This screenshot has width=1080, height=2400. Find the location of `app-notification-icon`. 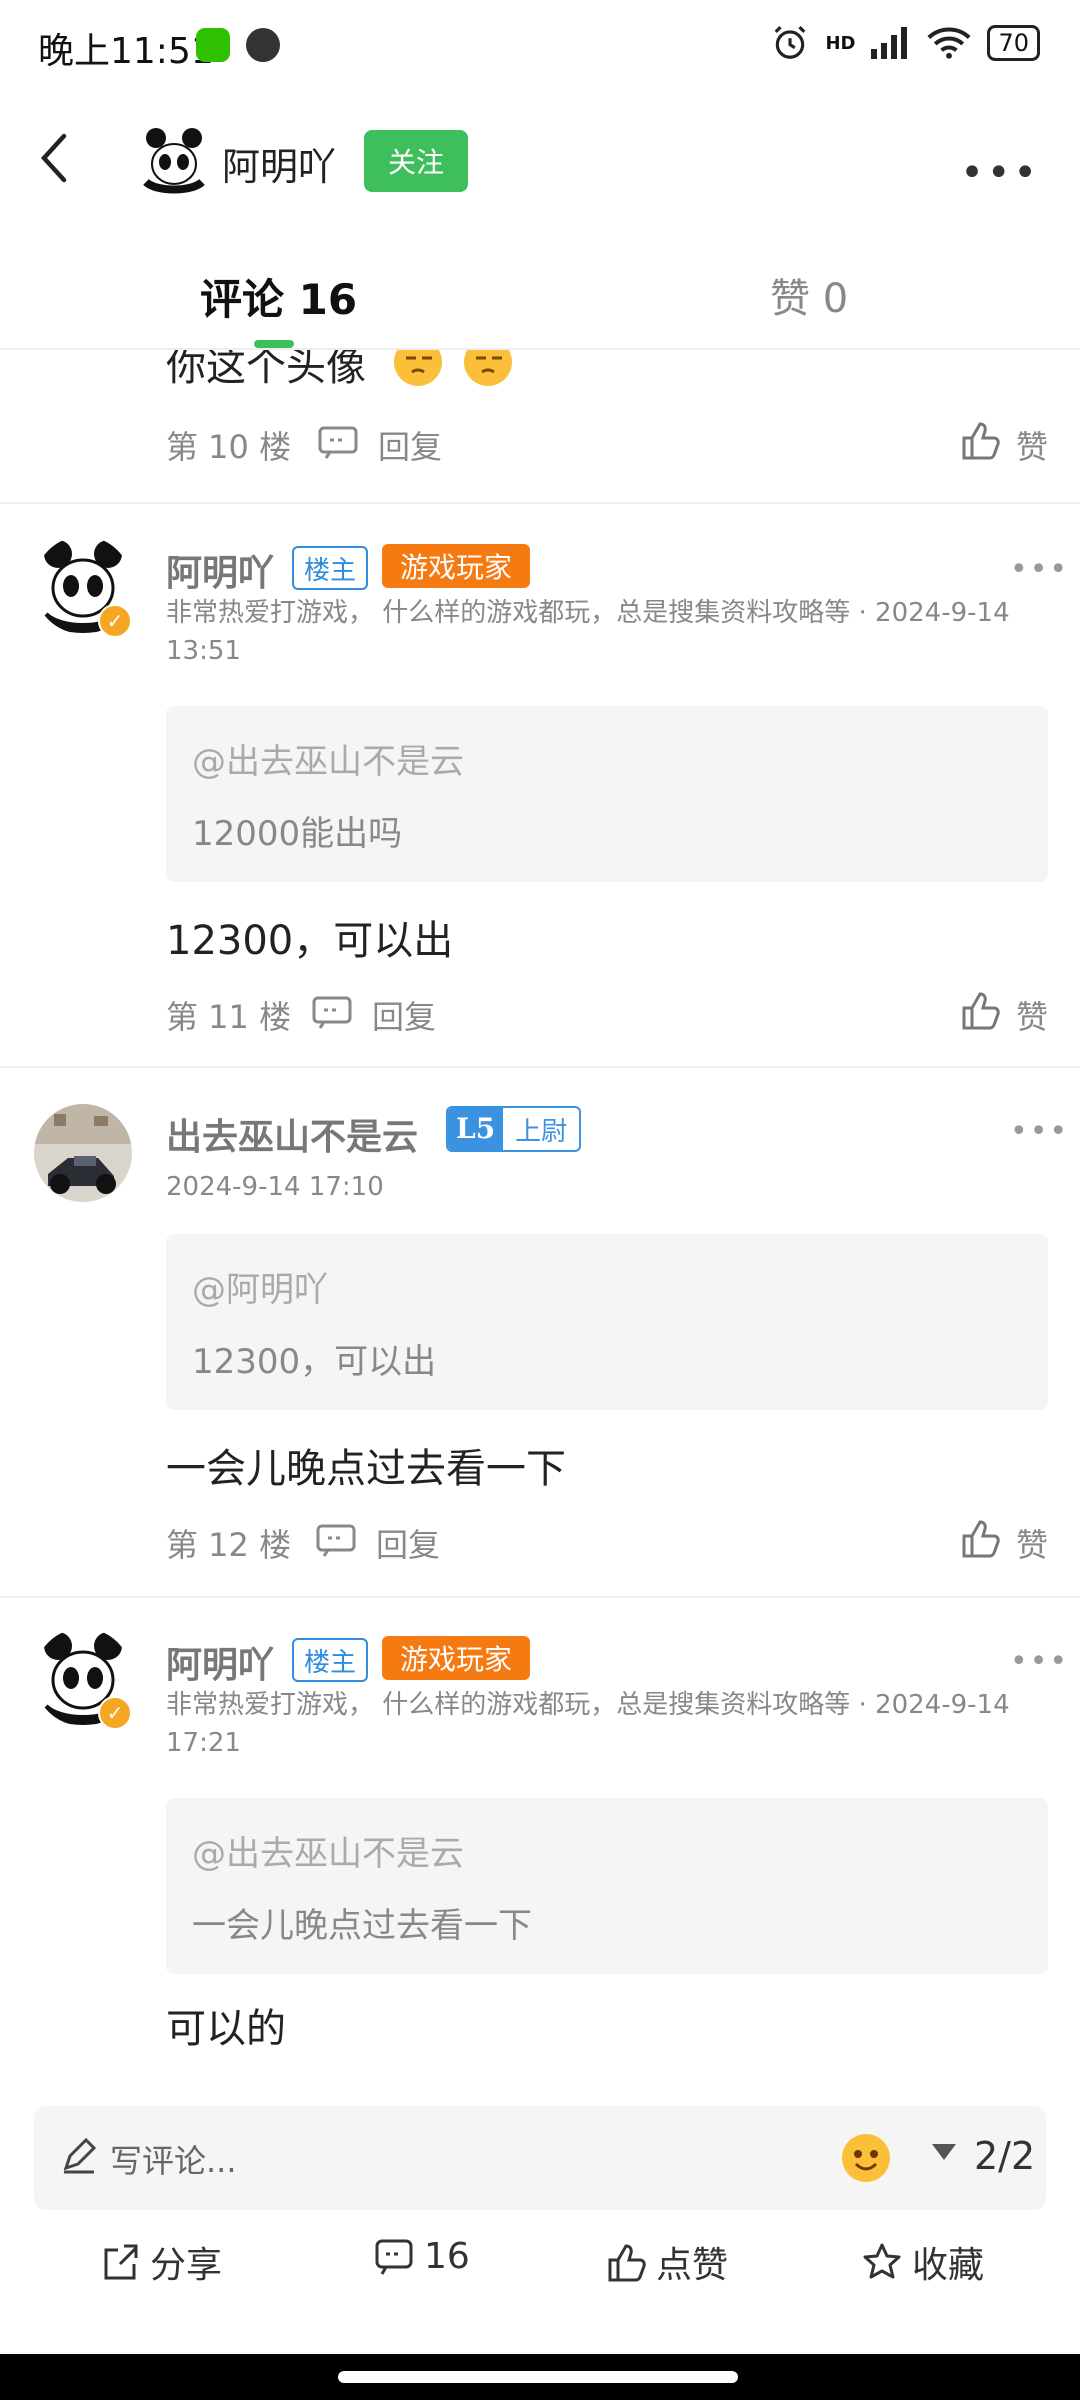

app-notification-icon is located at coordinates (263, 45).